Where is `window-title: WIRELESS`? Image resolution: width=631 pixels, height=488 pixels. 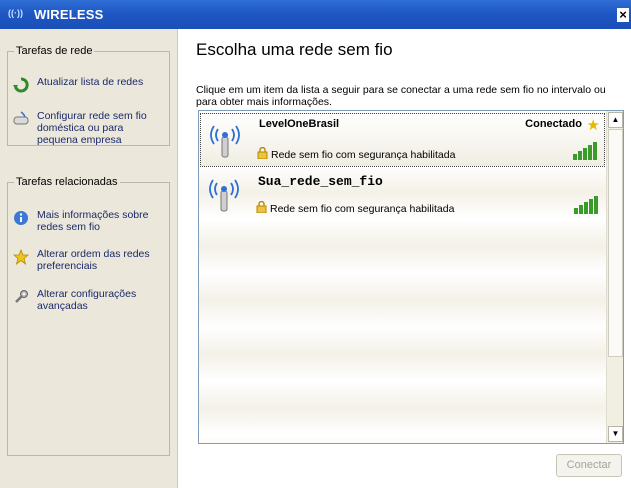 window-title: WIRELESS is located at coordinates (69, 14).